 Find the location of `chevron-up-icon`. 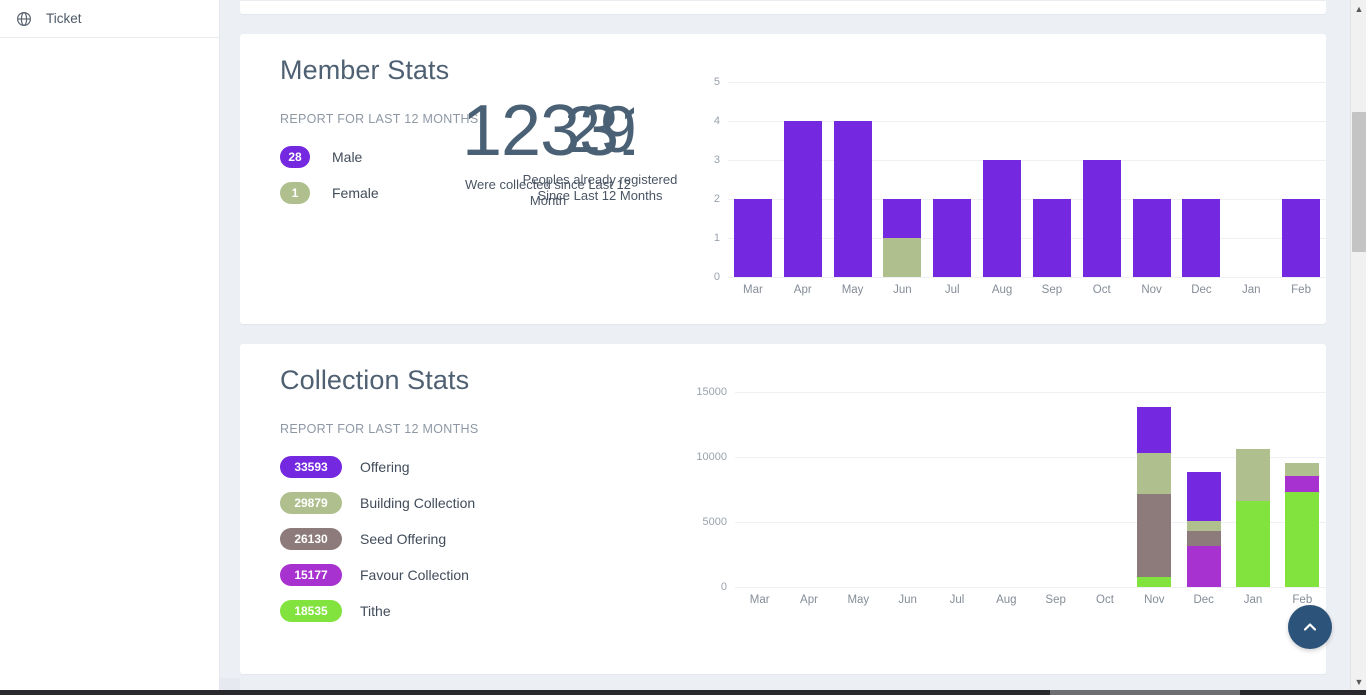

chevron-up-icon is located at coordinates (1310, 627).